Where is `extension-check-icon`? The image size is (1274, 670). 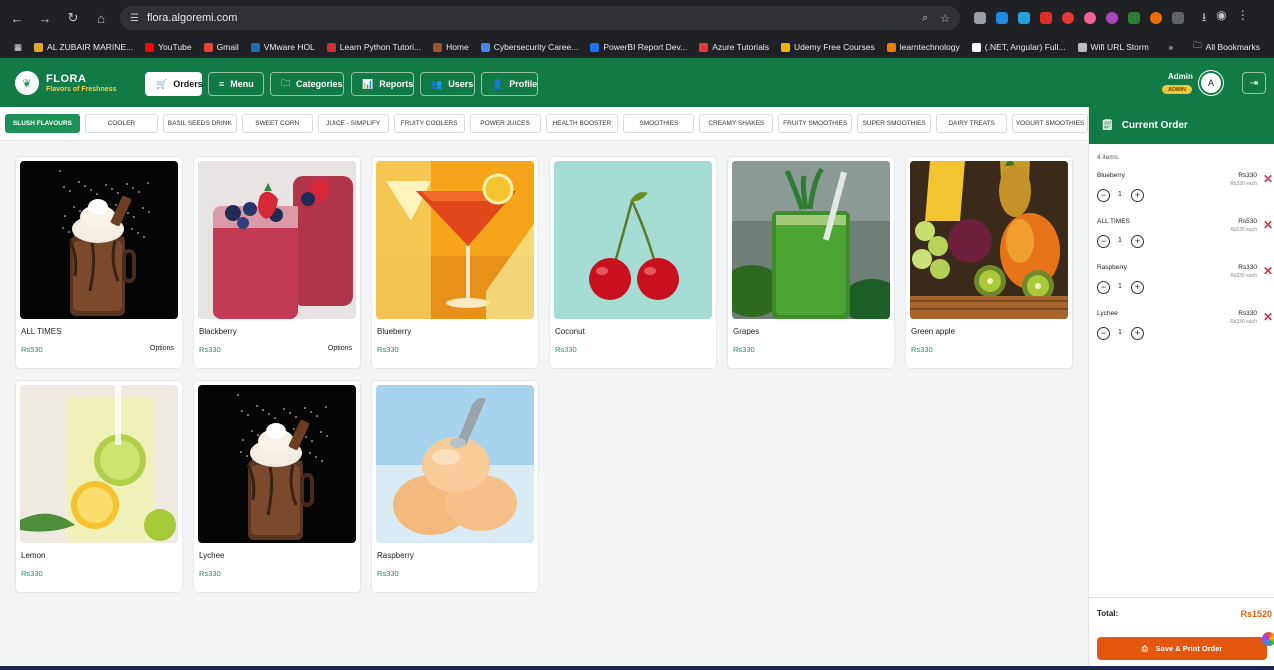
extension-check-icon is located at coordinates (1024, 18).